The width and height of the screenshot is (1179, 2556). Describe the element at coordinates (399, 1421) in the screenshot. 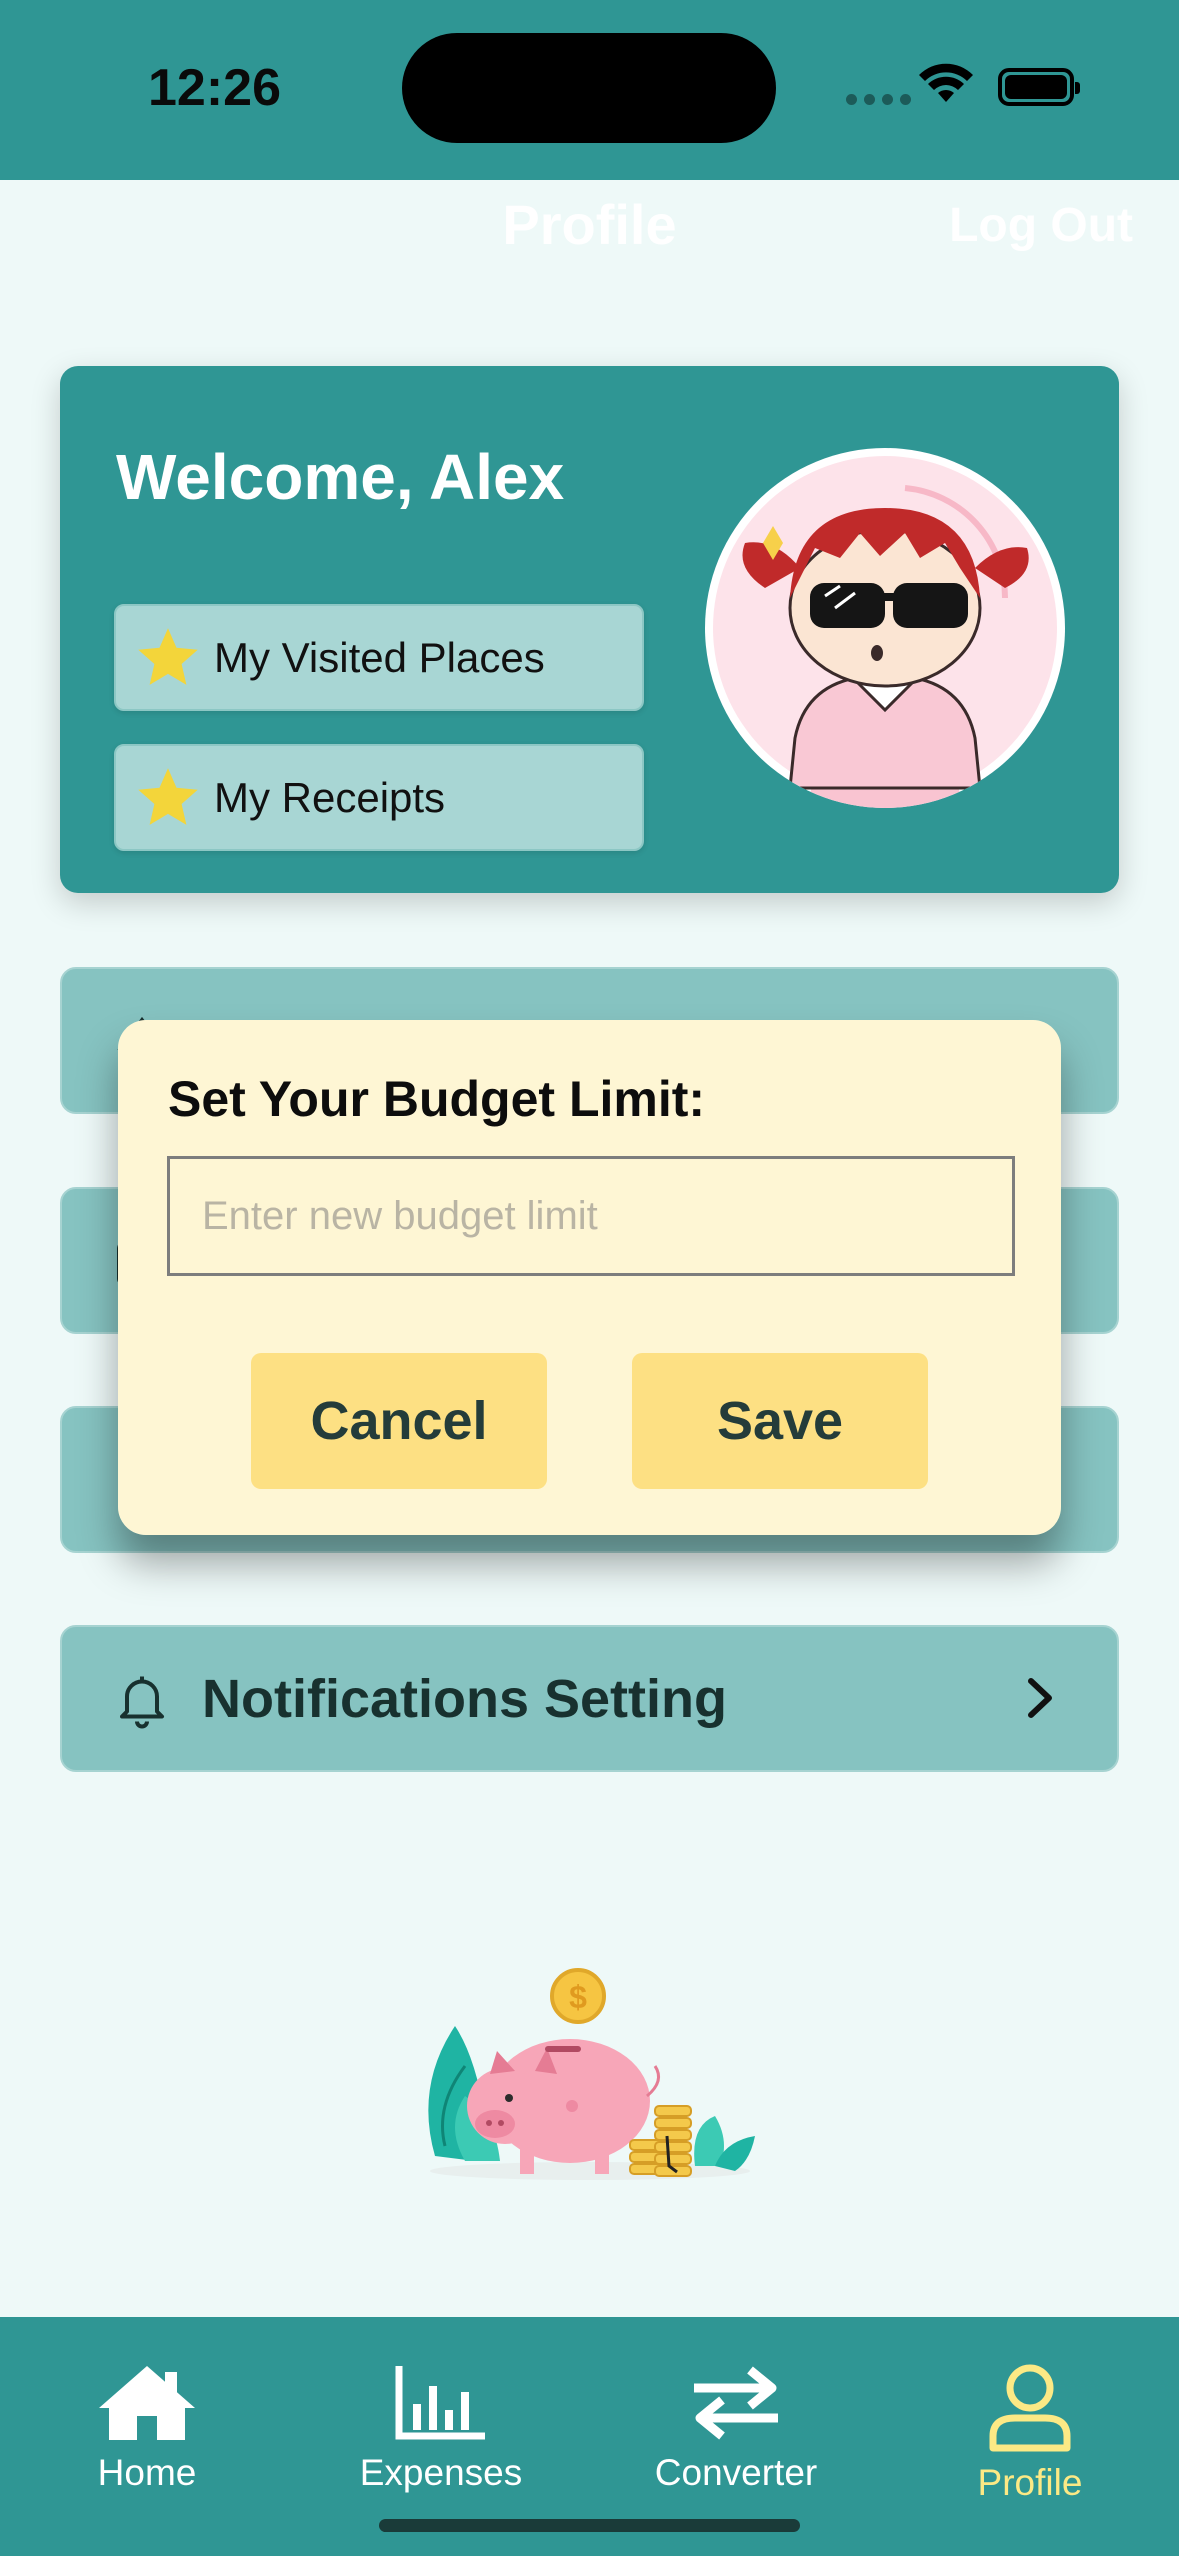

I see `cancel-button: Cancel` at that location.